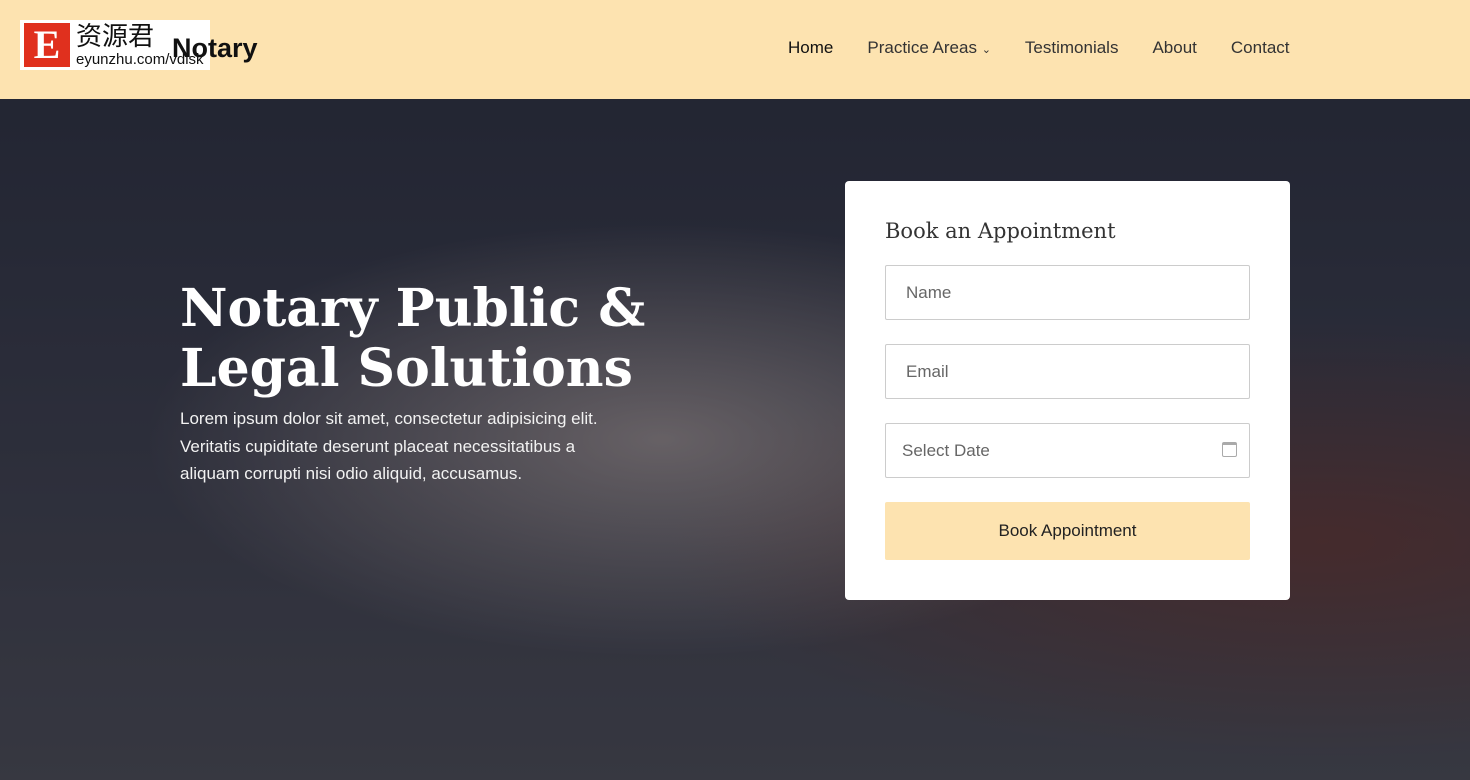  Describe the element at coordinates (1260, 48) in the screenshot. I see `nav-contact: Contact` at that location.